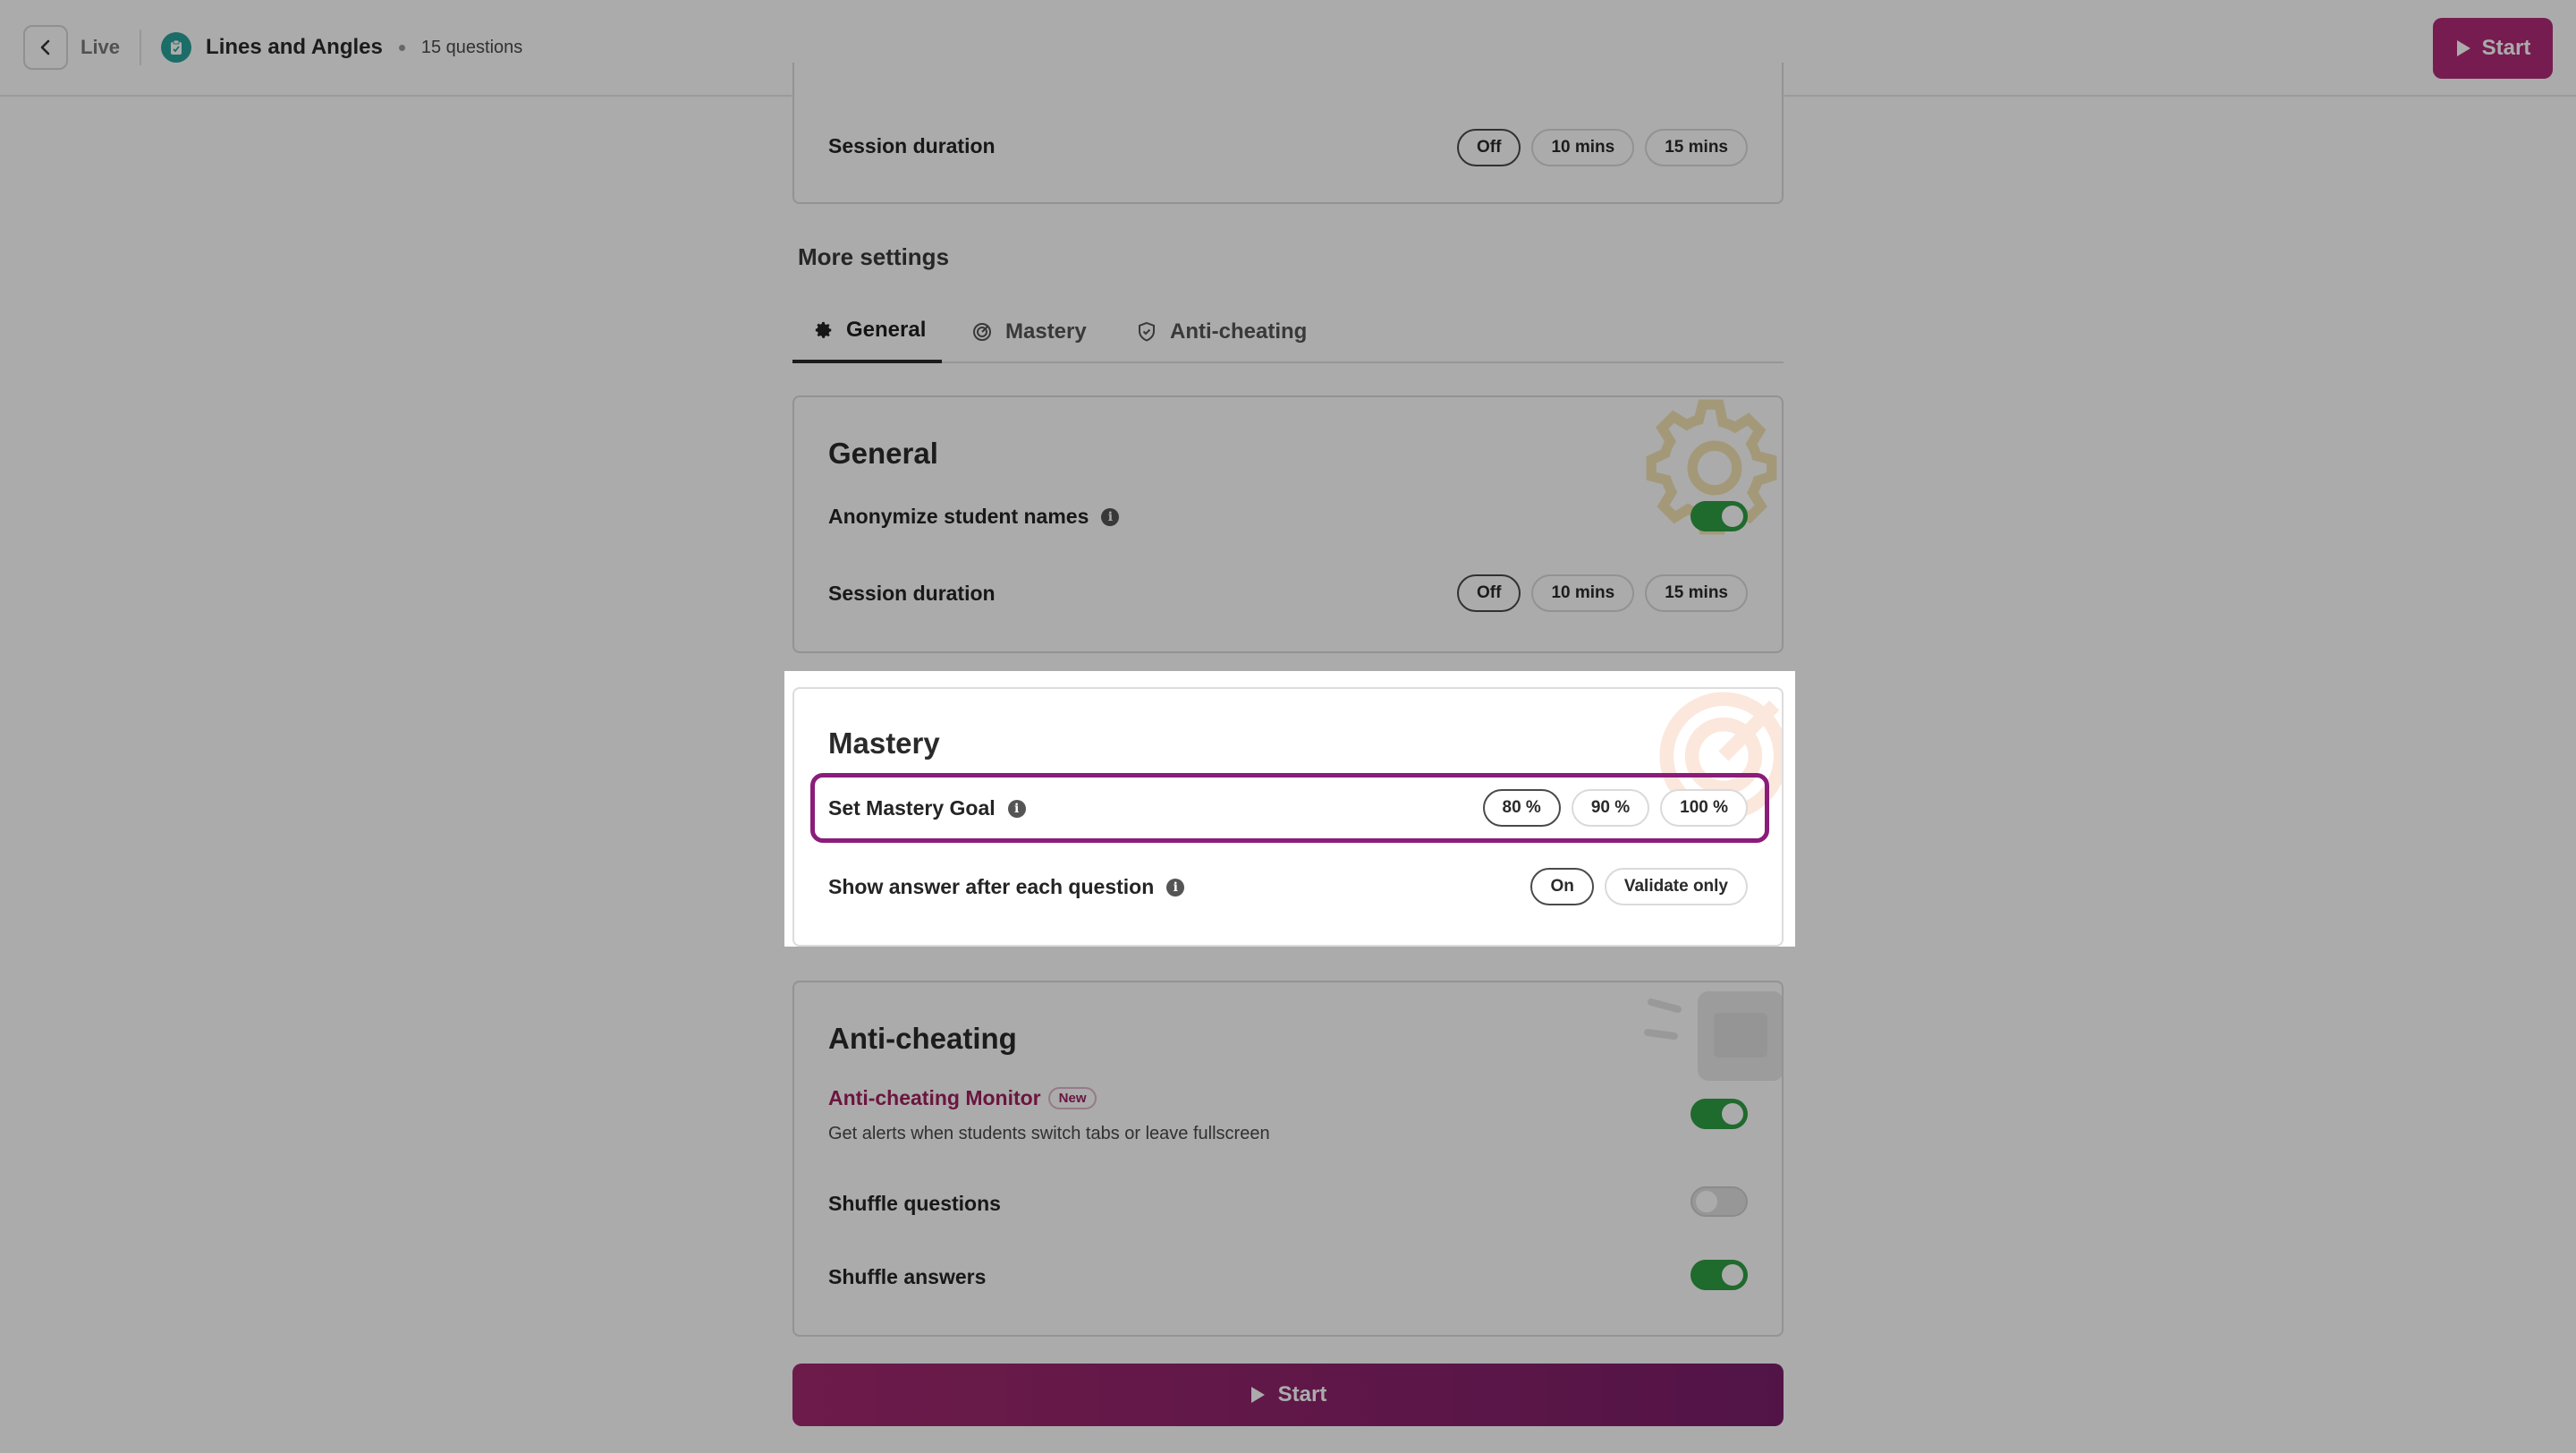  Describe the element at coordinates (1147, 331) in the screenshot. I see `shield-icon` at that location.